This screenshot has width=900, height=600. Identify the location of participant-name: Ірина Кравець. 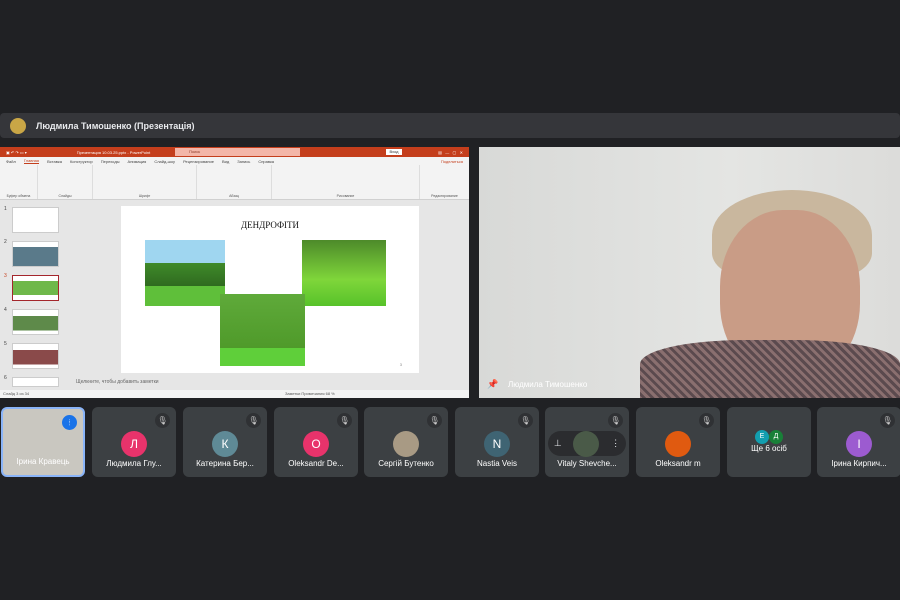
(43, 461).